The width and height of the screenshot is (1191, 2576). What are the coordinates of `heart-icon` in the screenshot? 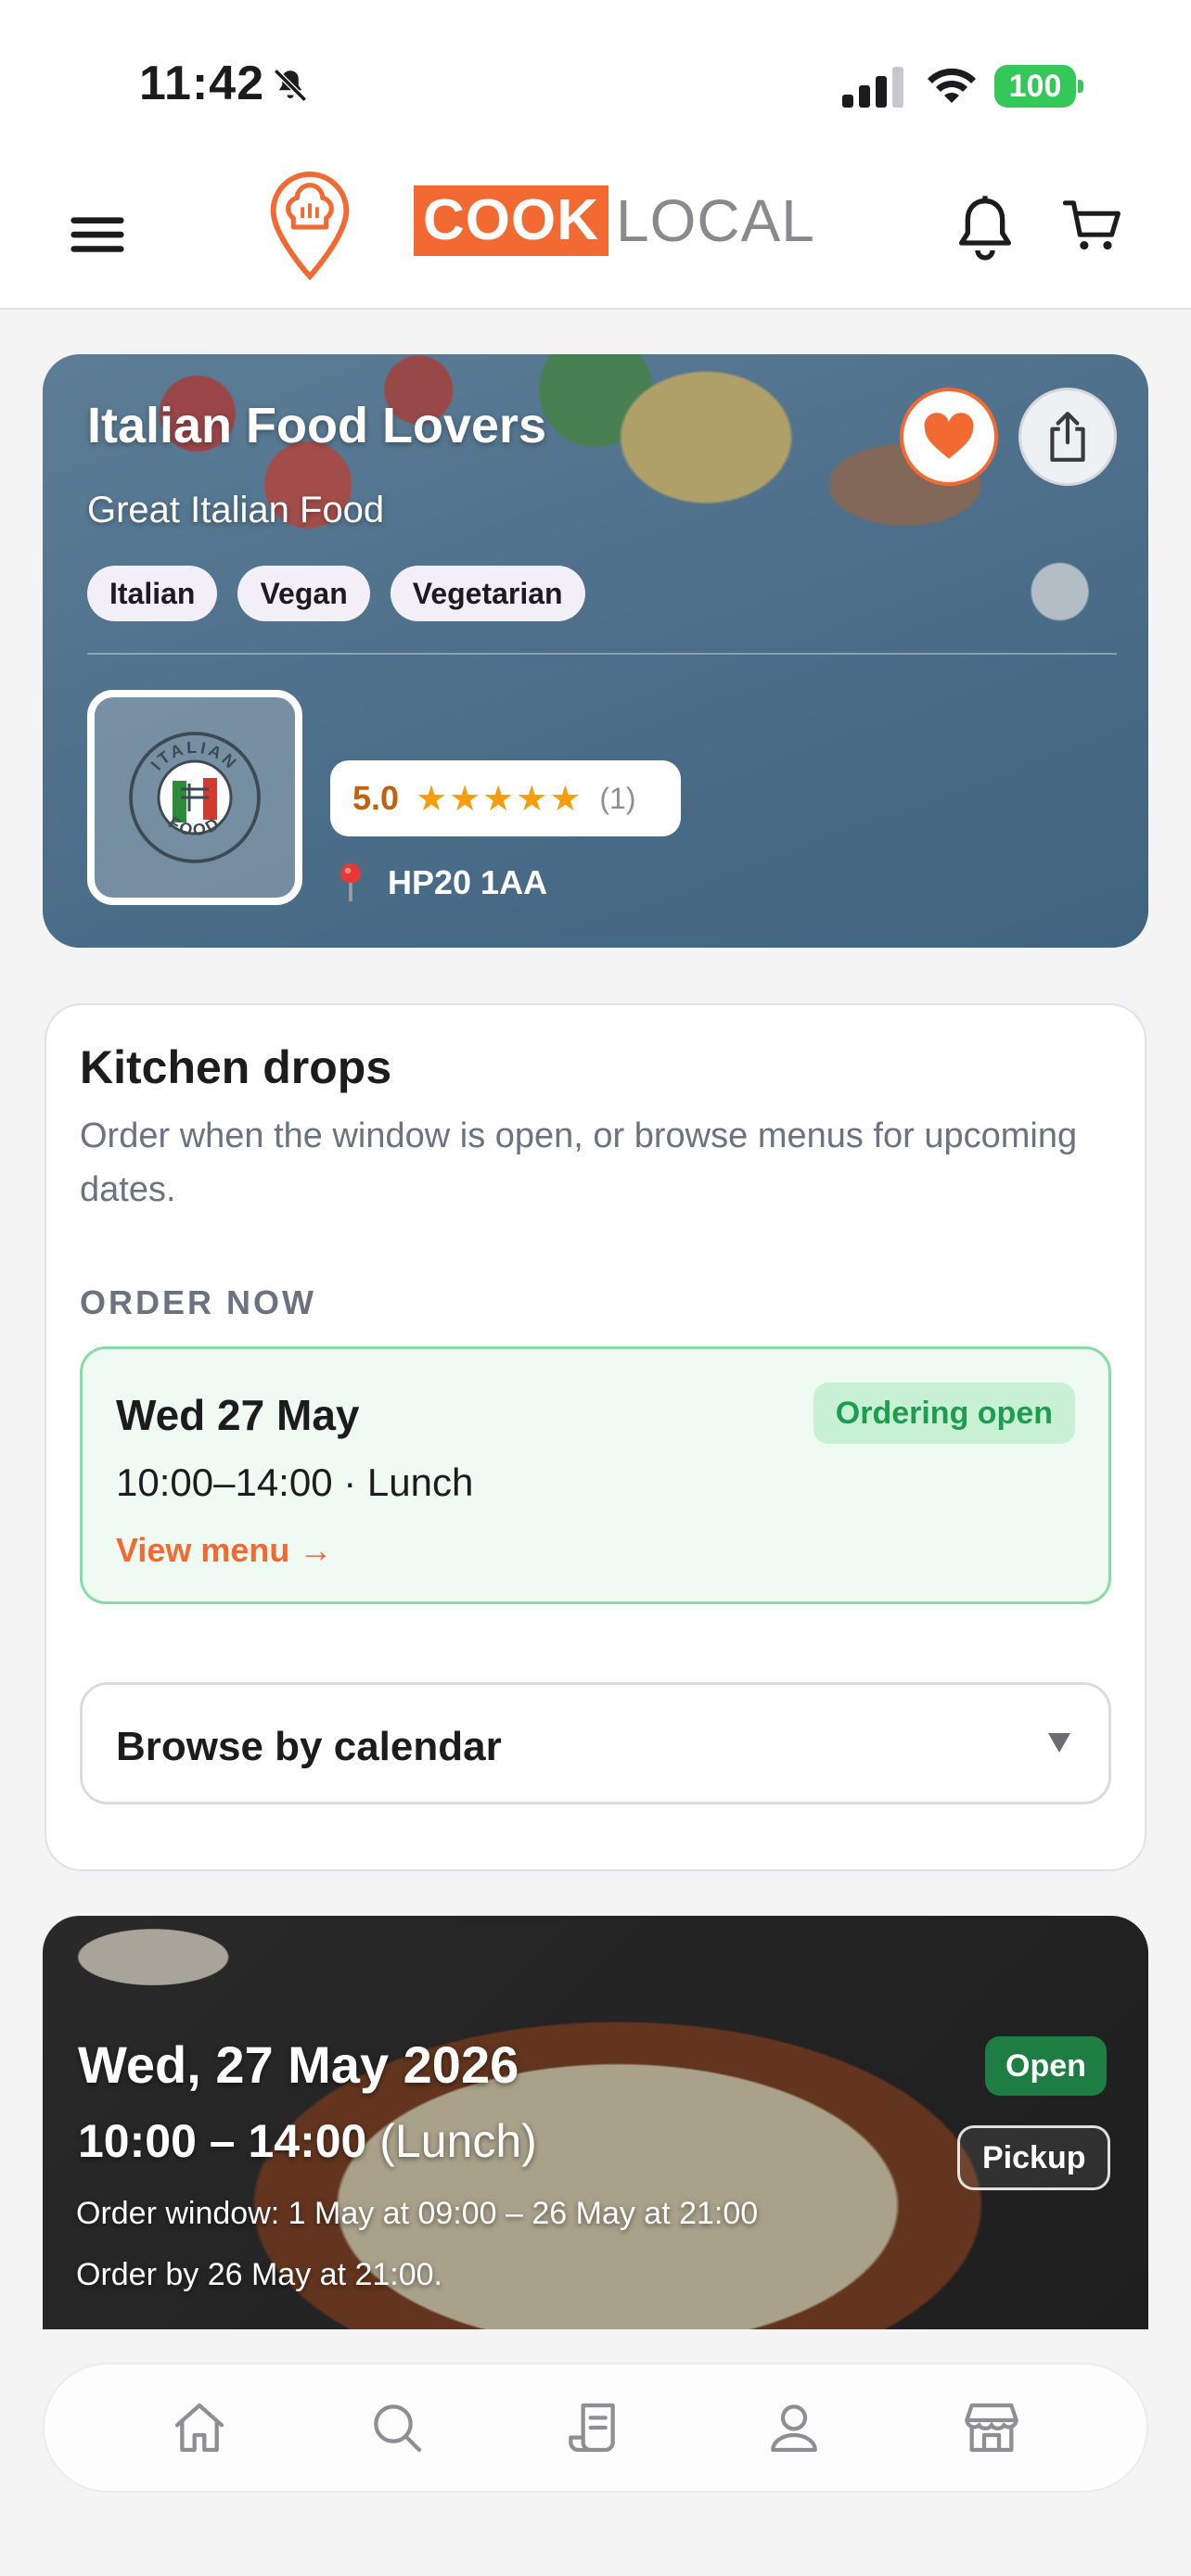 It's located at (949, 436).